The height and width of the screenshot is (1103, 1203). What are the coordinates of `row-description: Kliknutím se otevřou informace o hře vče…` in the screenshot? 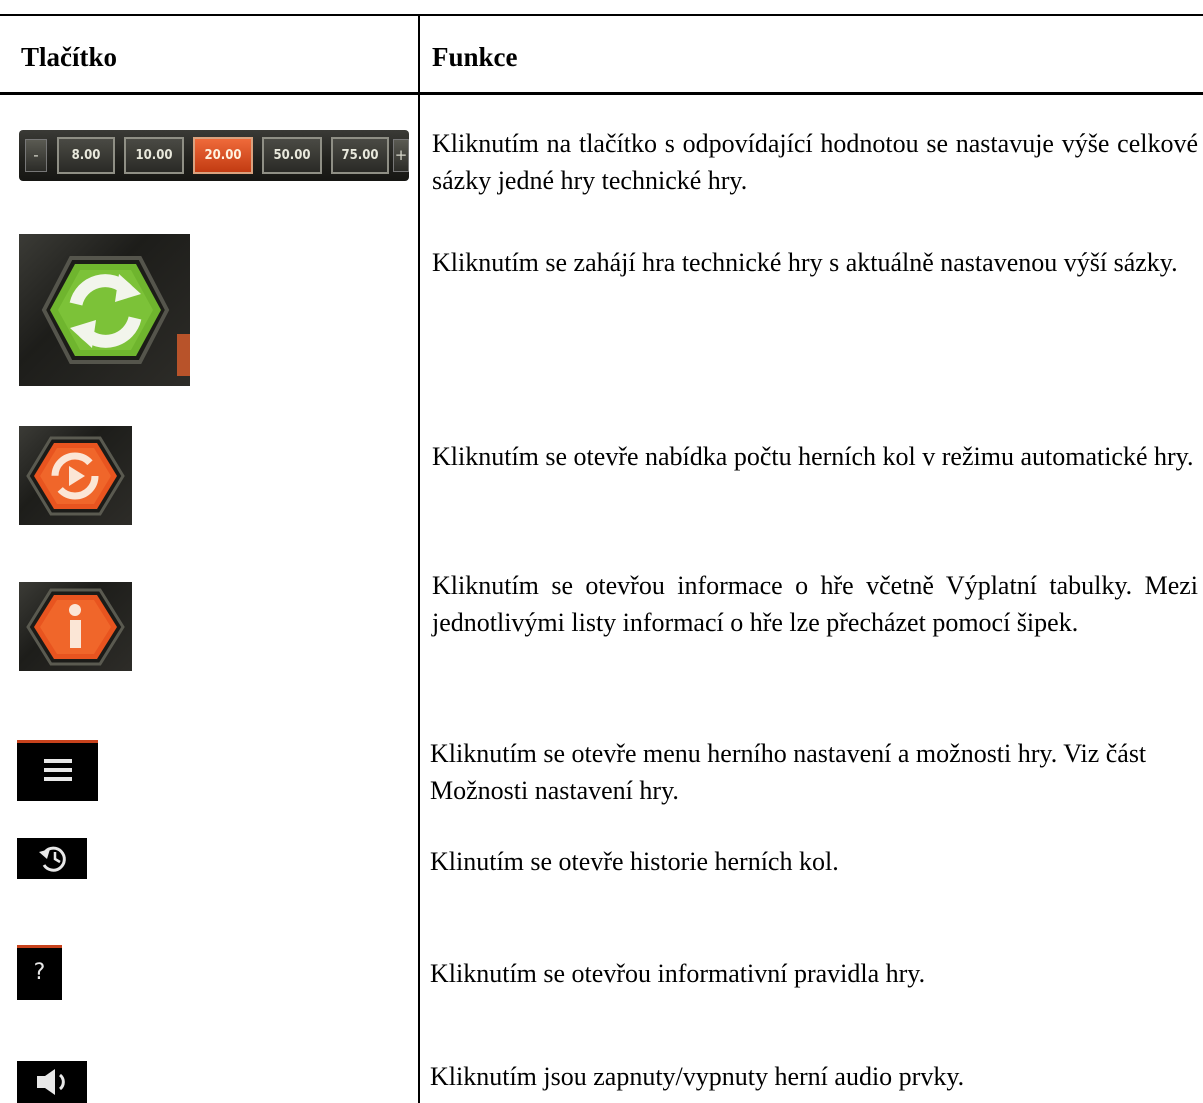 It's located at (815, 604).